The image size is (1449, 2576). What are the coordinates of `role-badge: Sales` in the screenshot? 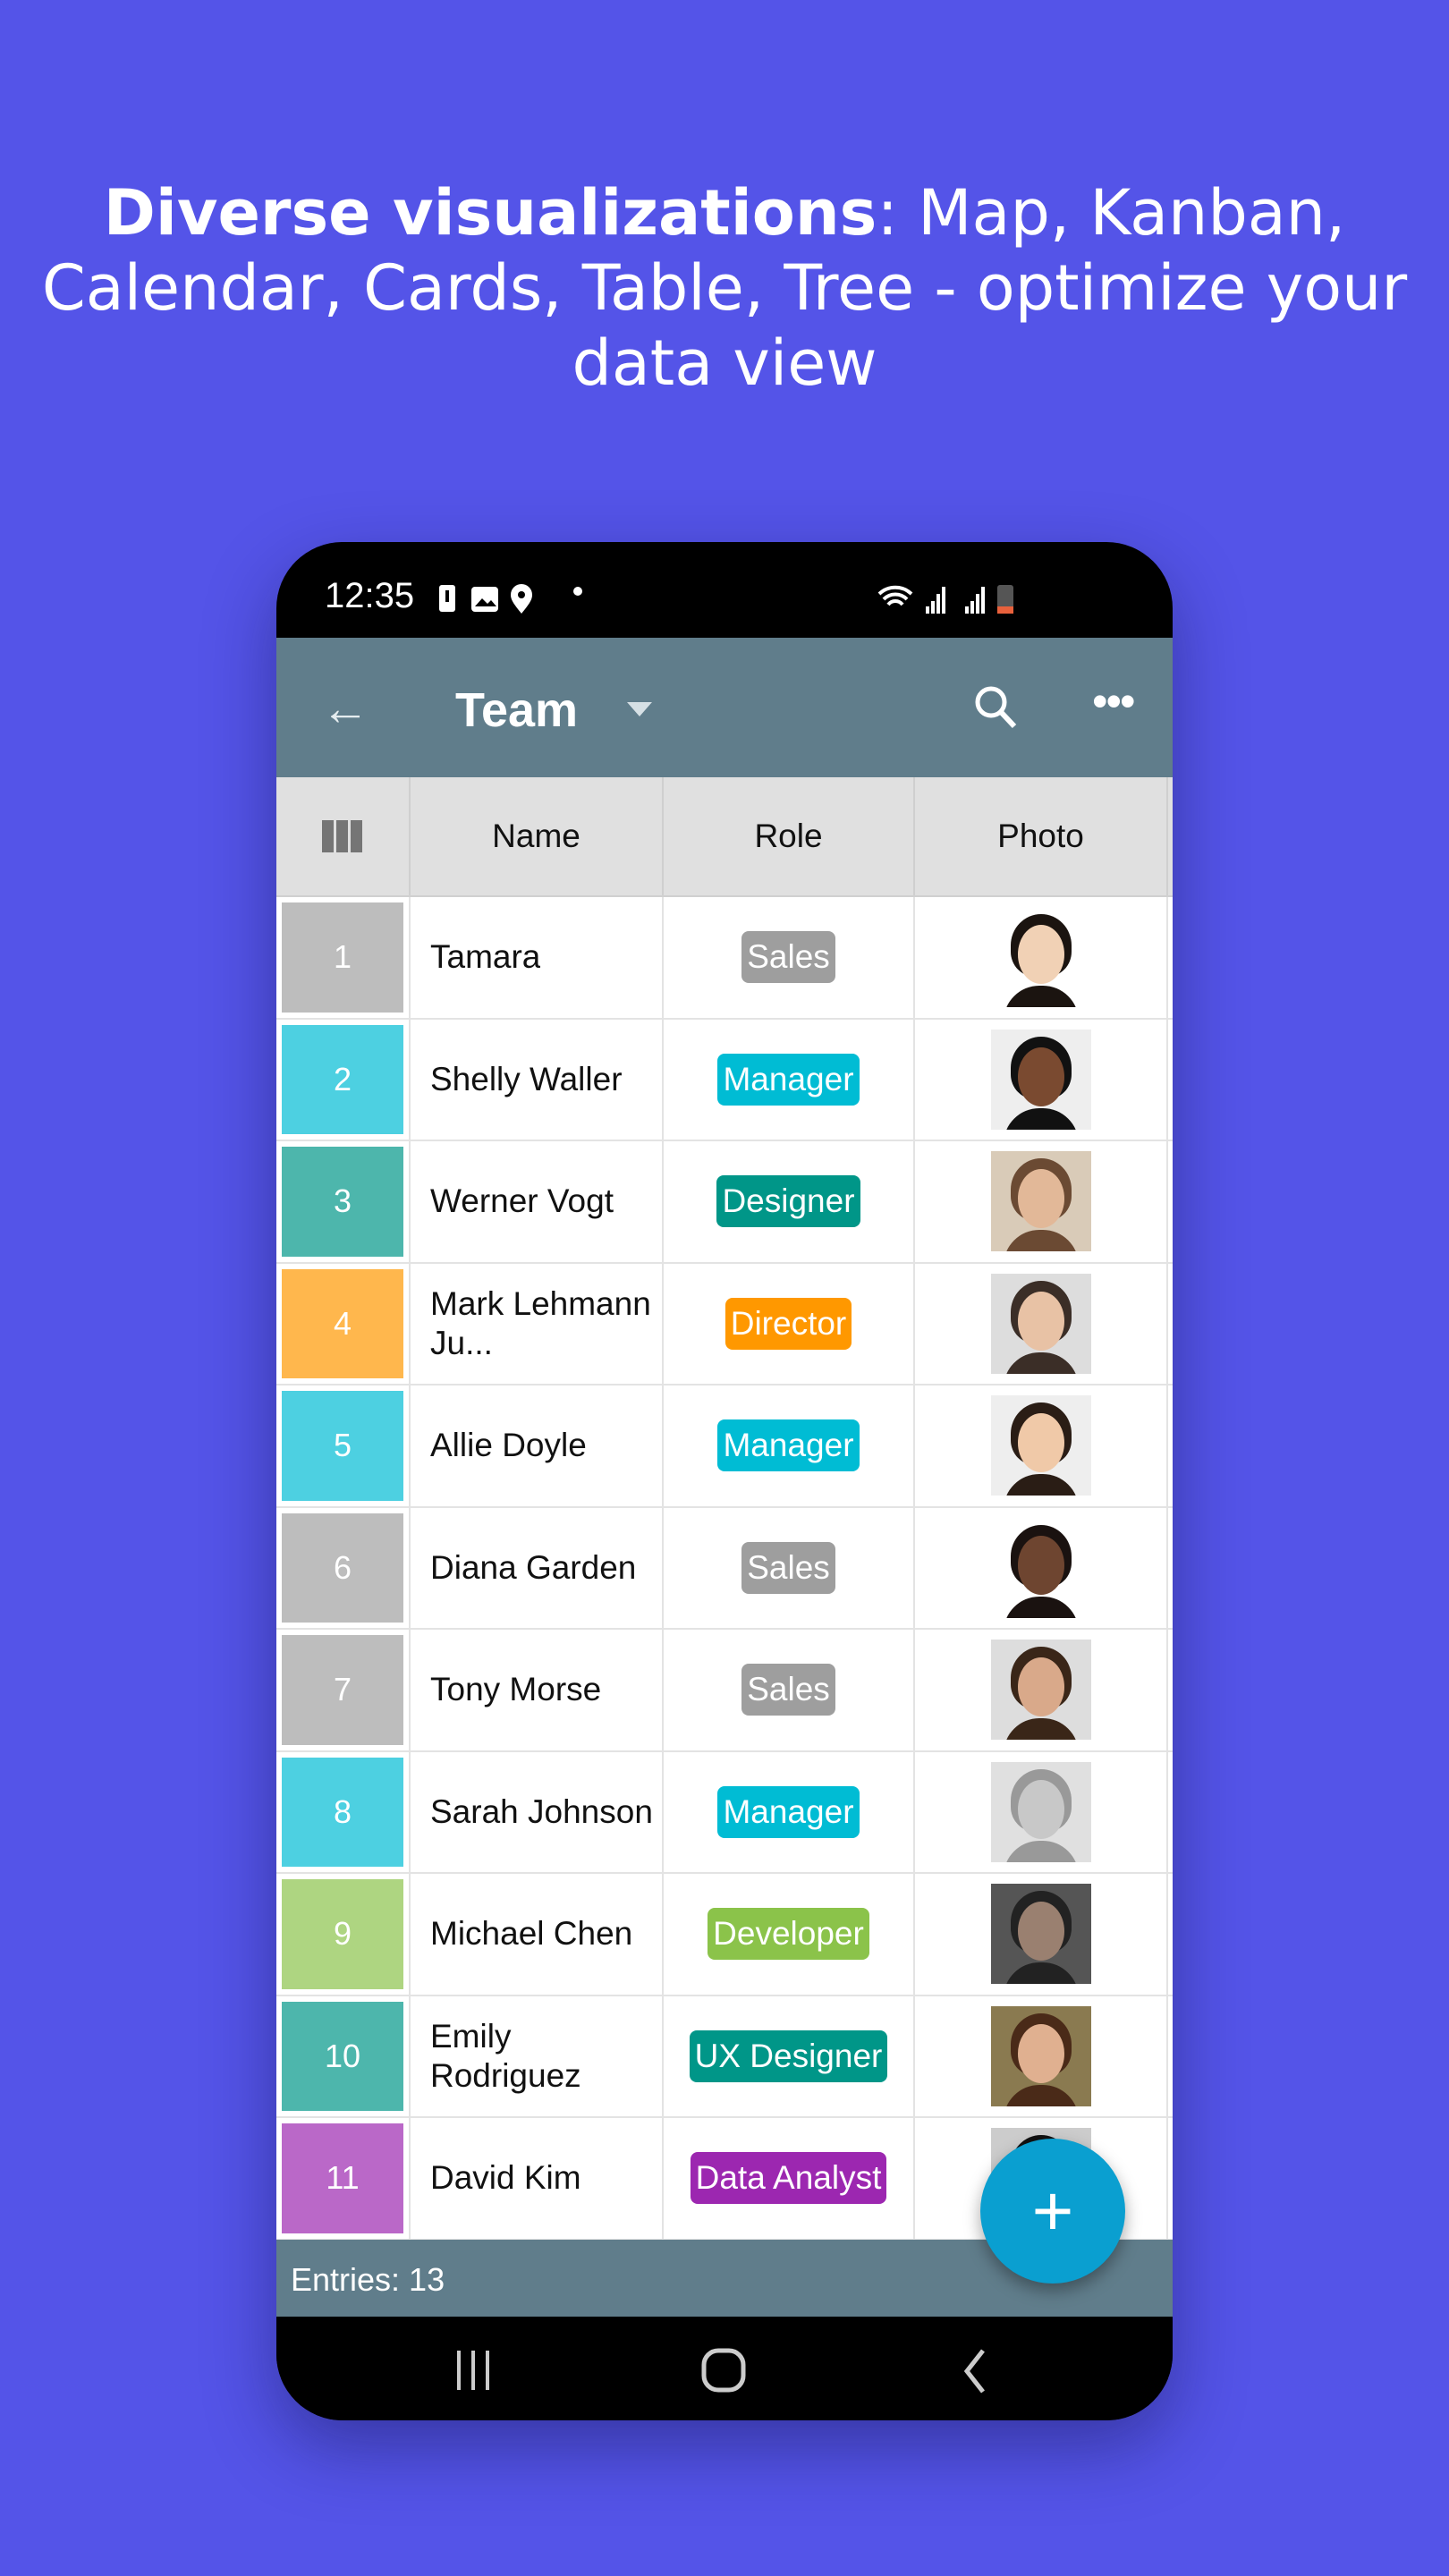 It's located at (788, 1690).